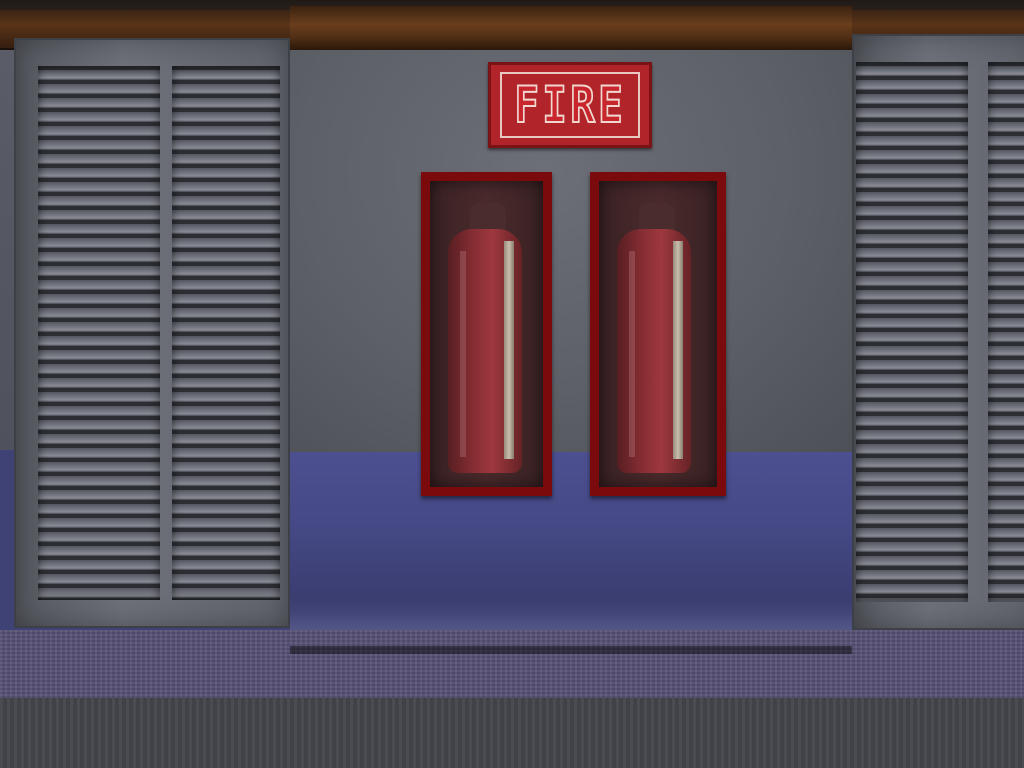 Image resolution: width=1024 pixels, height=768 pixels. What do you see at coordinates (512, 733) in the screenshot?
I see `floor` at bounding box center [512, 733].